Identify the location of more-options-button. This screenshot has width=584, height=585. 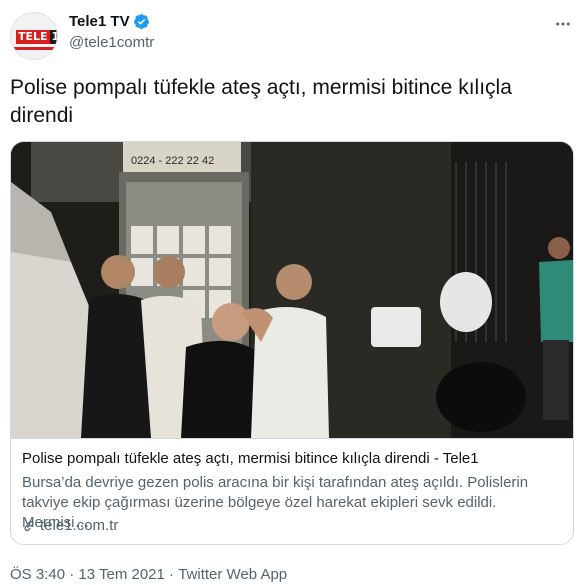
(563, 24).